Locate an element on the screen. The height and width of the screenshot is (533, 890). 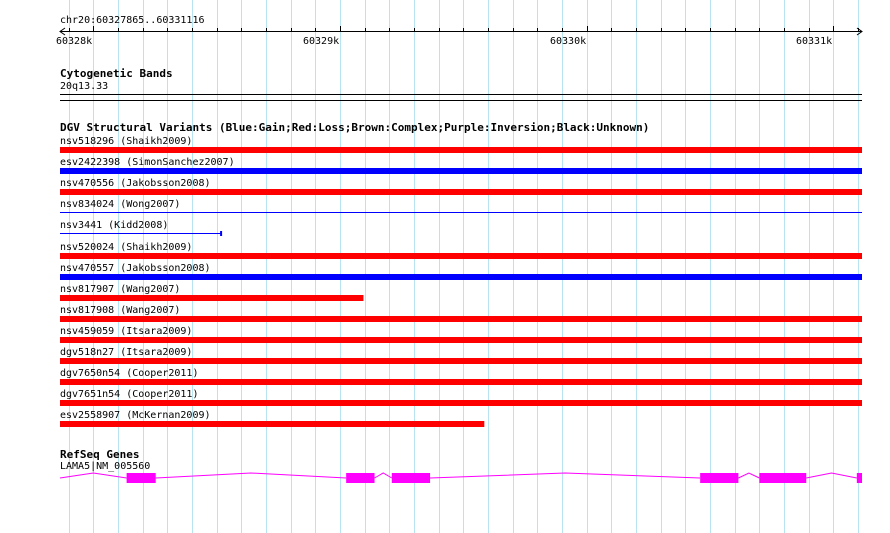
cytoband-label: 20q13.33 is located at coordinates (84, 86).